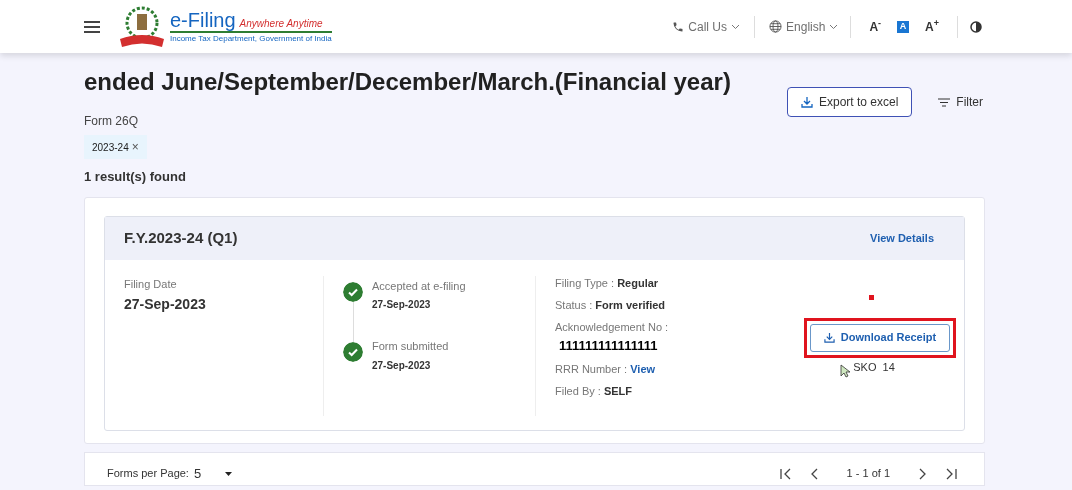 Image resolution: width=1072 pixels, height=490 pixels. I want to click on form-label: Form 26Q, so click(111, 121).